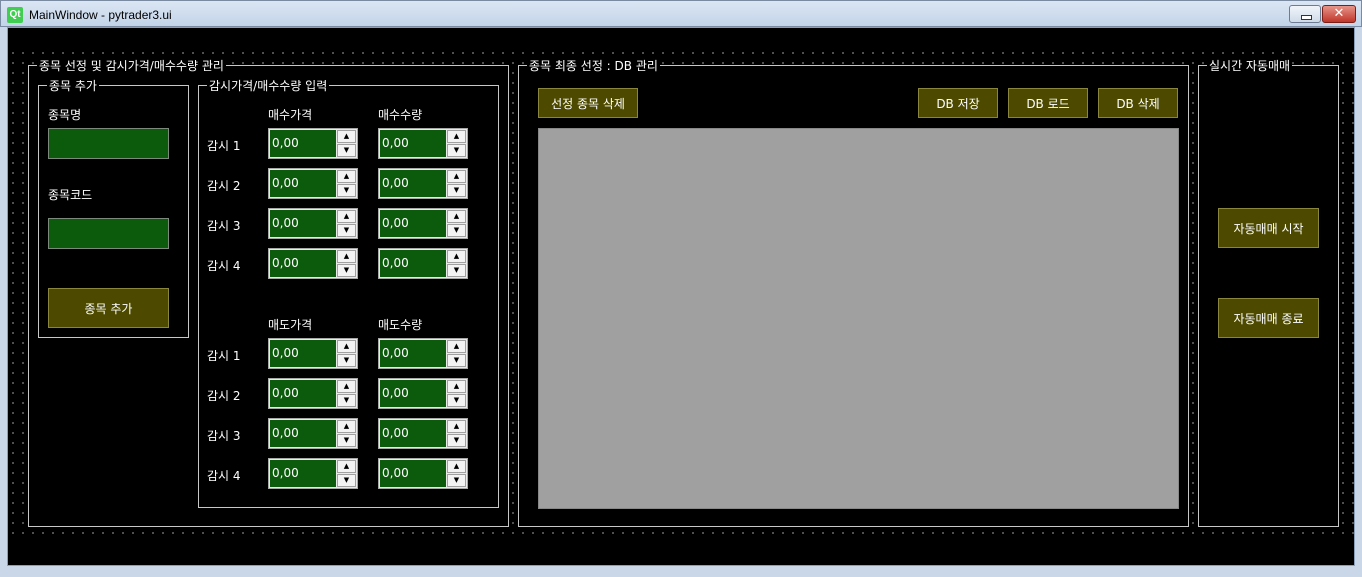 This screenshot has height=577, width=1362. Describe the element at coordinates (1305, 14) in the screenshot. I see `minimize-button` at that location.